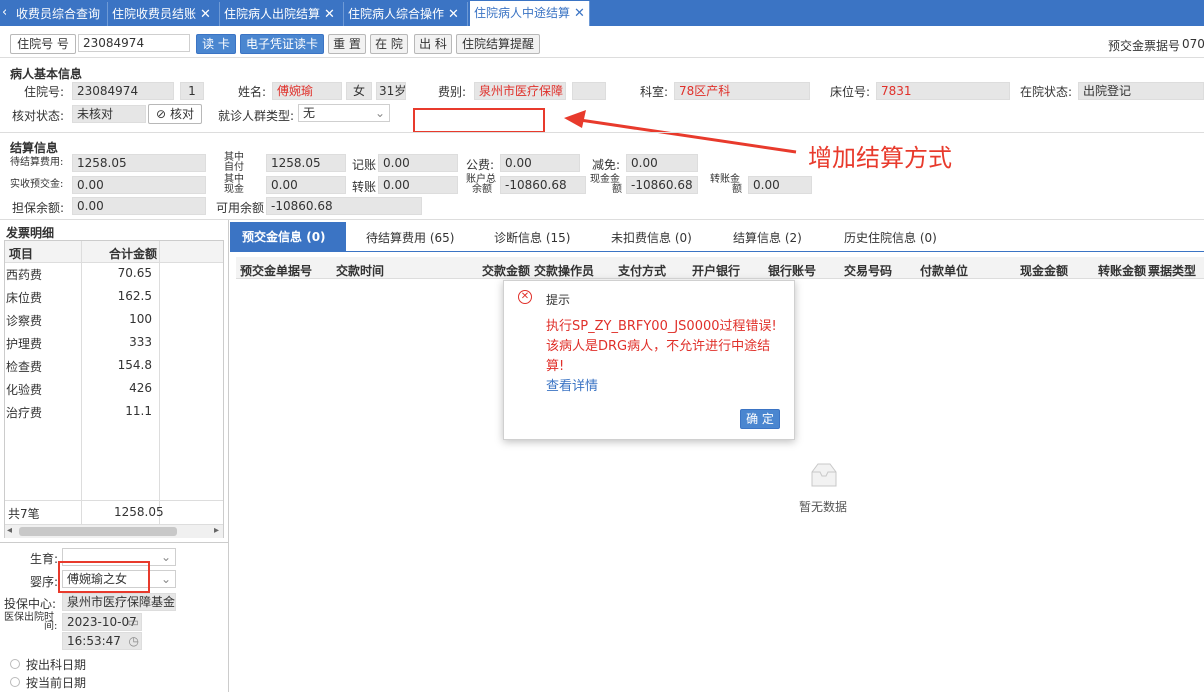 This screenshot has width=1204, height=692. What do you see at coordinates (9, 530) in the screenshot?
I see `scroll-left-icon: ◂` at bounding box center [9, 530].